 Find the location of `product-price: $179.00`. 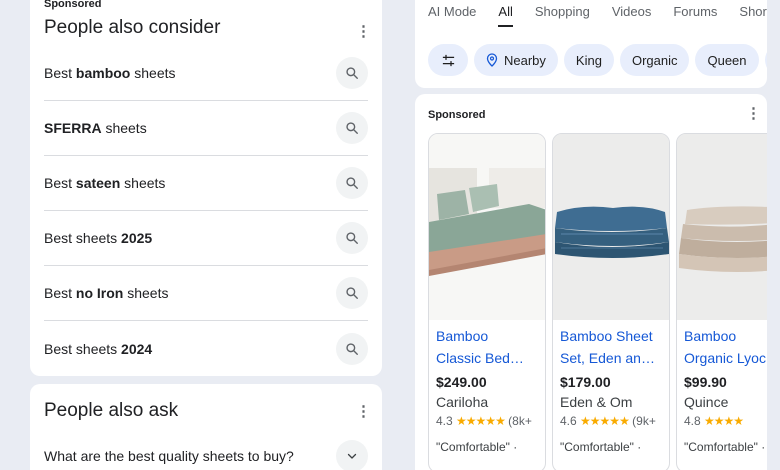

product-price: $179.00 is located at coordinates (585, 382).